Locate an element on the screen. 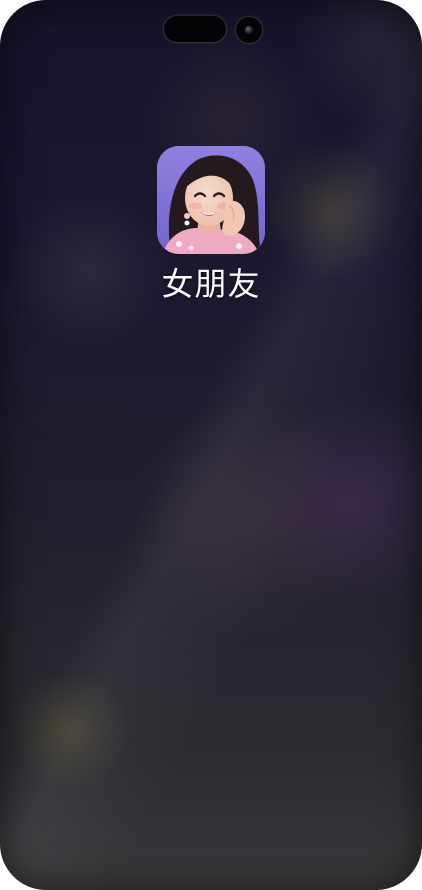 The image size is (422, 890). app-label: 女朋友 is located at coordinates (210, 284).